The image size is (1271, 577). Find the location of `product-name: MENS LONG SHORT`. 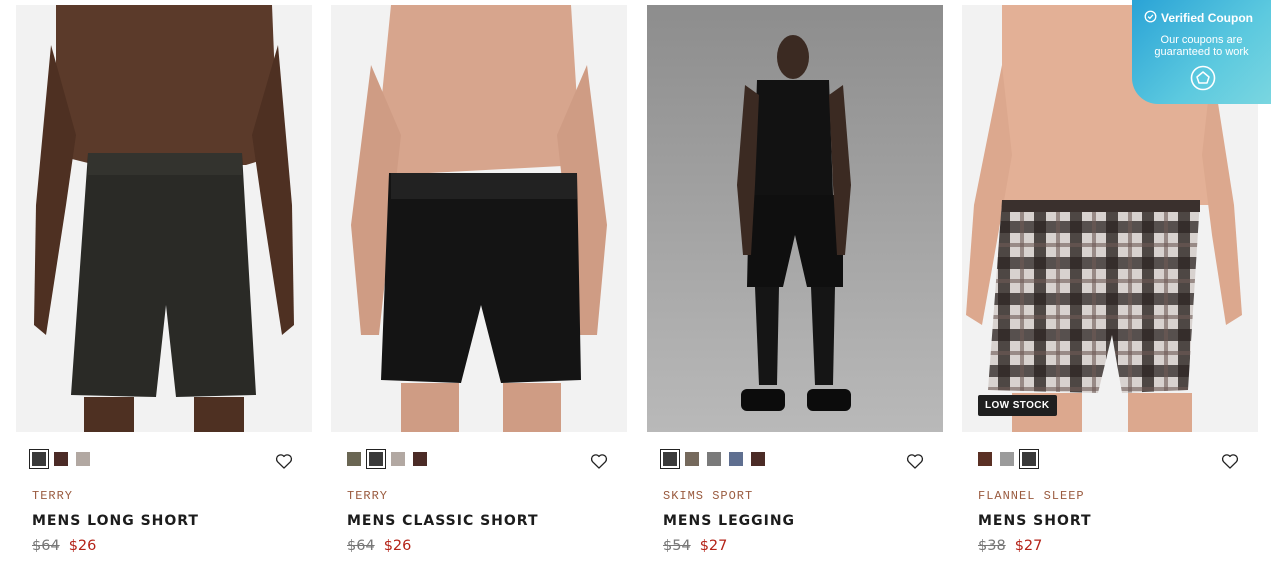

product-name: MENS LONG SHORT is located at coordinates (115, 521).